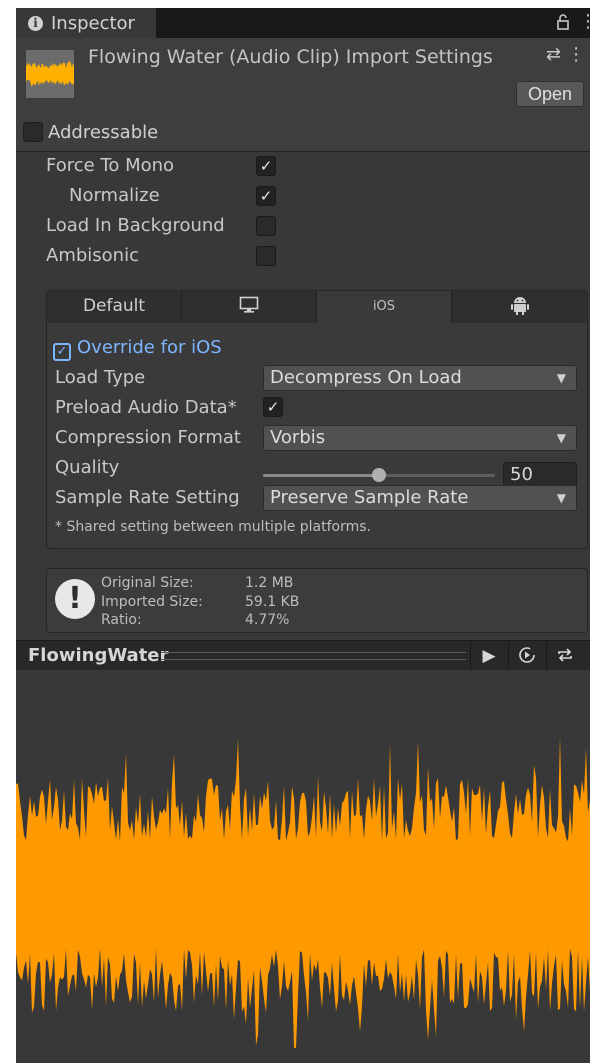 This screenshot has width=594, height=1063. I want to click on normalize-checkbox: ✓, so click(266, 196).